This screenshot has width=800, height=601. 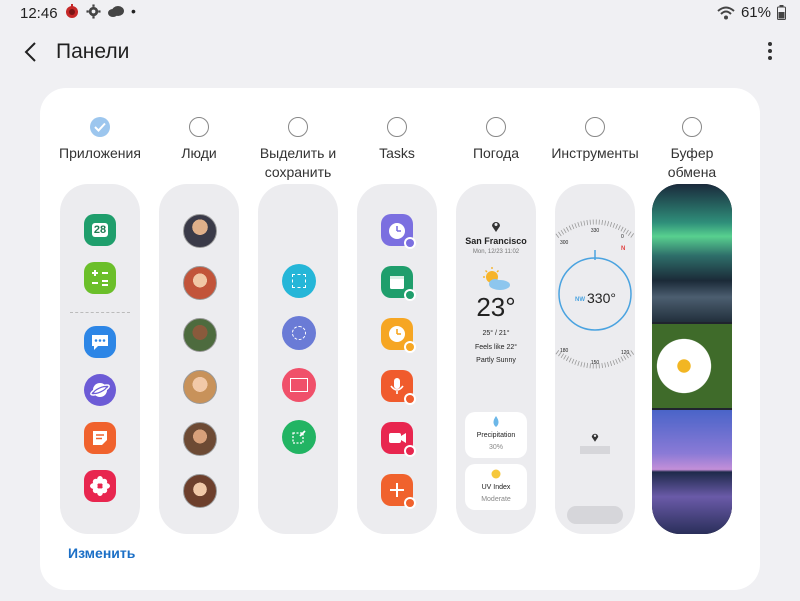 I want to click on calculator-symbols, so click(x=100, y=278).